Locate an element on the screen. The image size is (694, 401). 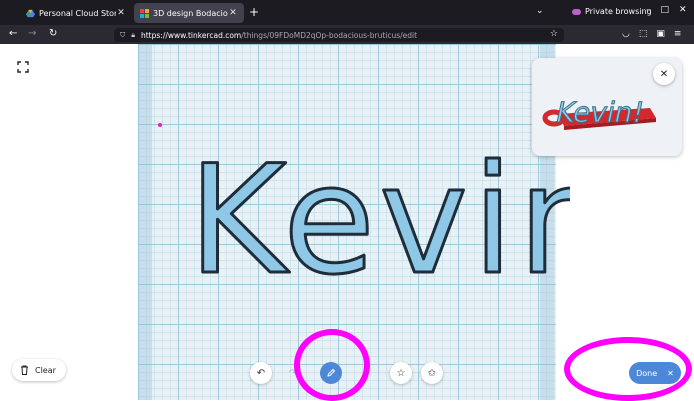
3d-preview-card: Kevin! ✕ is located at coordinates (607, 107).